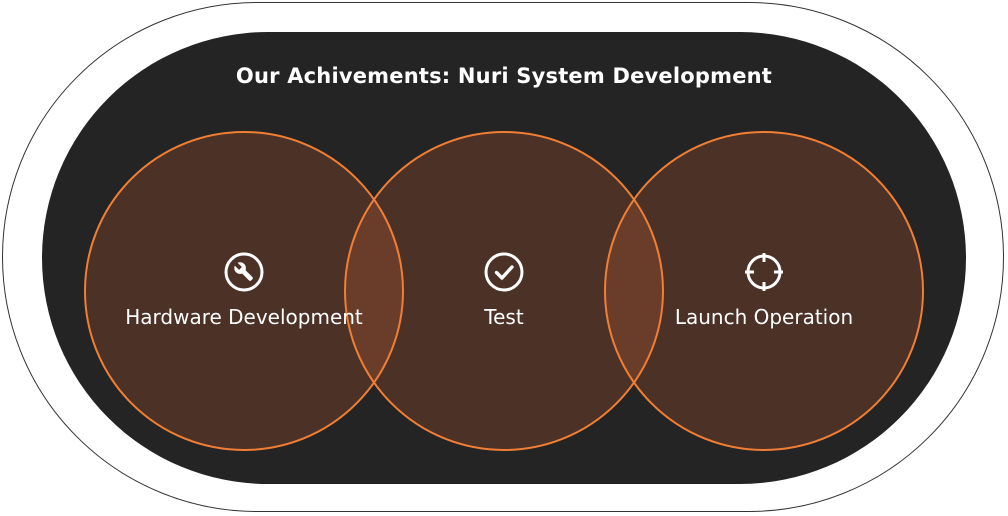  I want to click on stage-label: Launch Operation, so click(764, 317).